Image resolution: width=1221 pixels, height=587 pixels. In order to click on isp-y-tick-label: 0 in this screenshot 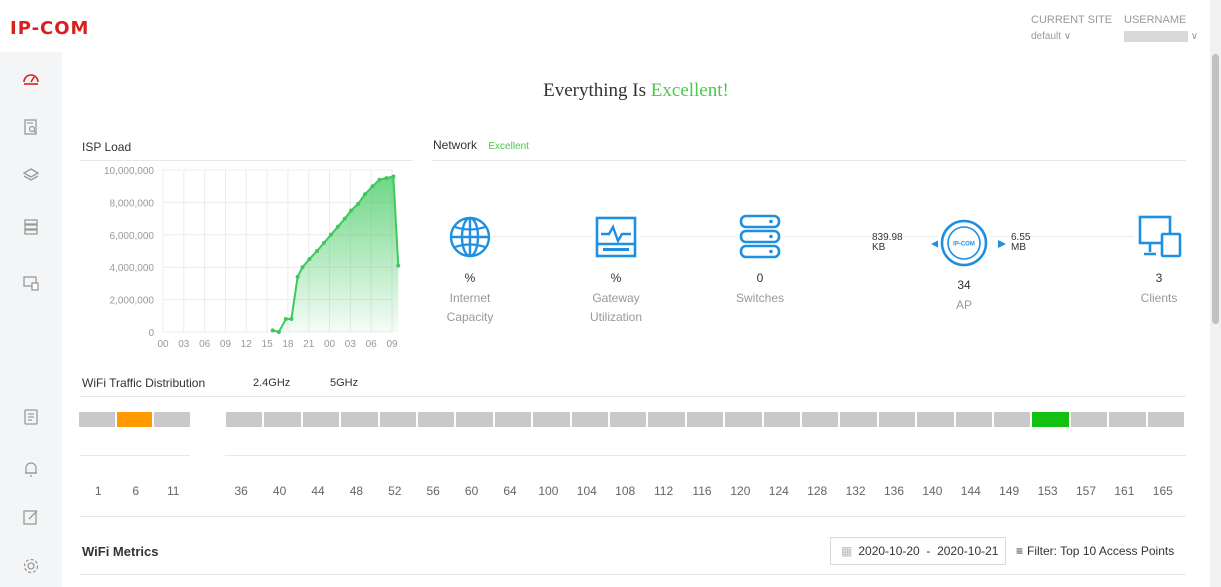, I will do `click(151, 333)`.